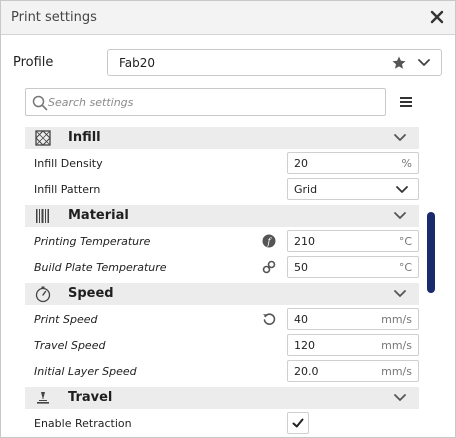 The image size is (456, 438). What do you see at coordinates (213, 102) in the screenshot?
I see `search-input` at bounding box center [213, 102].